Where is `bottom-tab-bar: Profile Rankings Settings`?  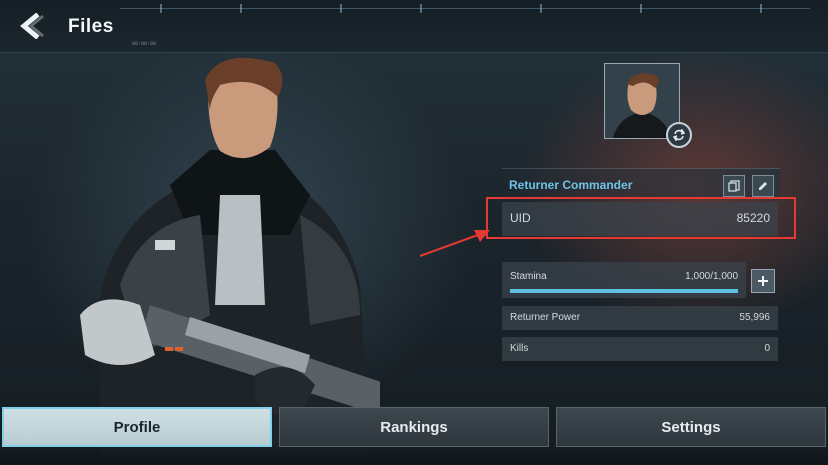 bottom-tab-bar: Profile Rankings Settings is located at coordinates (414, 427).